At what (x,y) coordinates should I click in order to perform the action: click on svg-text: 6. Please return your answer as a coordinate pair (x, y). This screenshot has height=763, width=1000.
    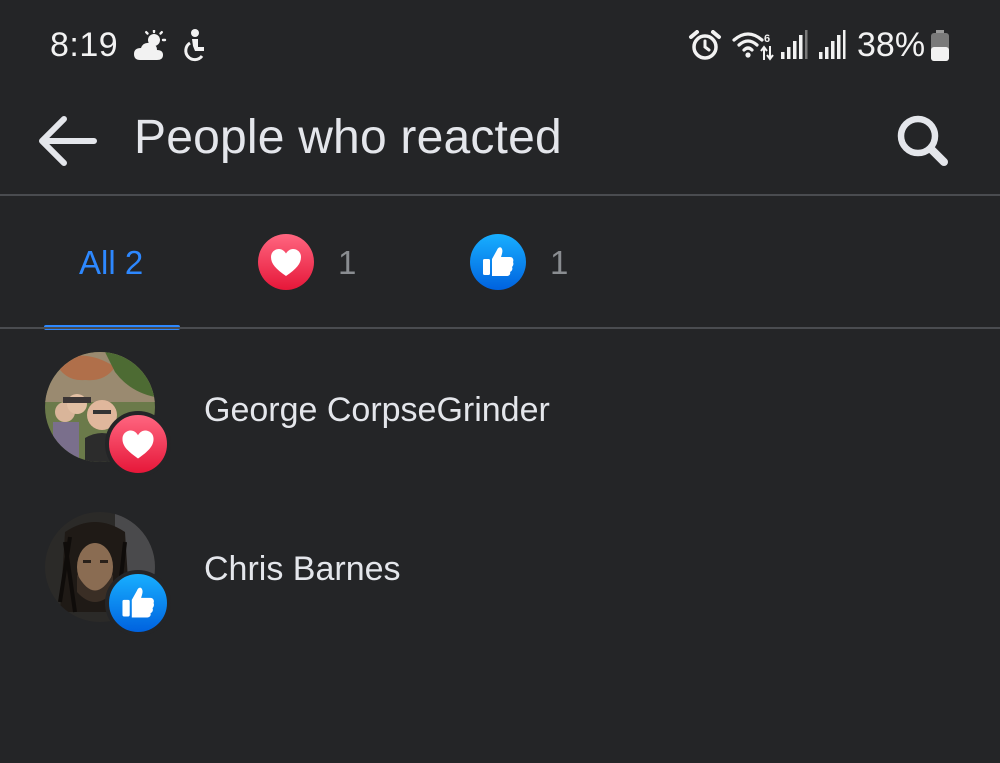
    Looking at the image, I should click on (767, 39).